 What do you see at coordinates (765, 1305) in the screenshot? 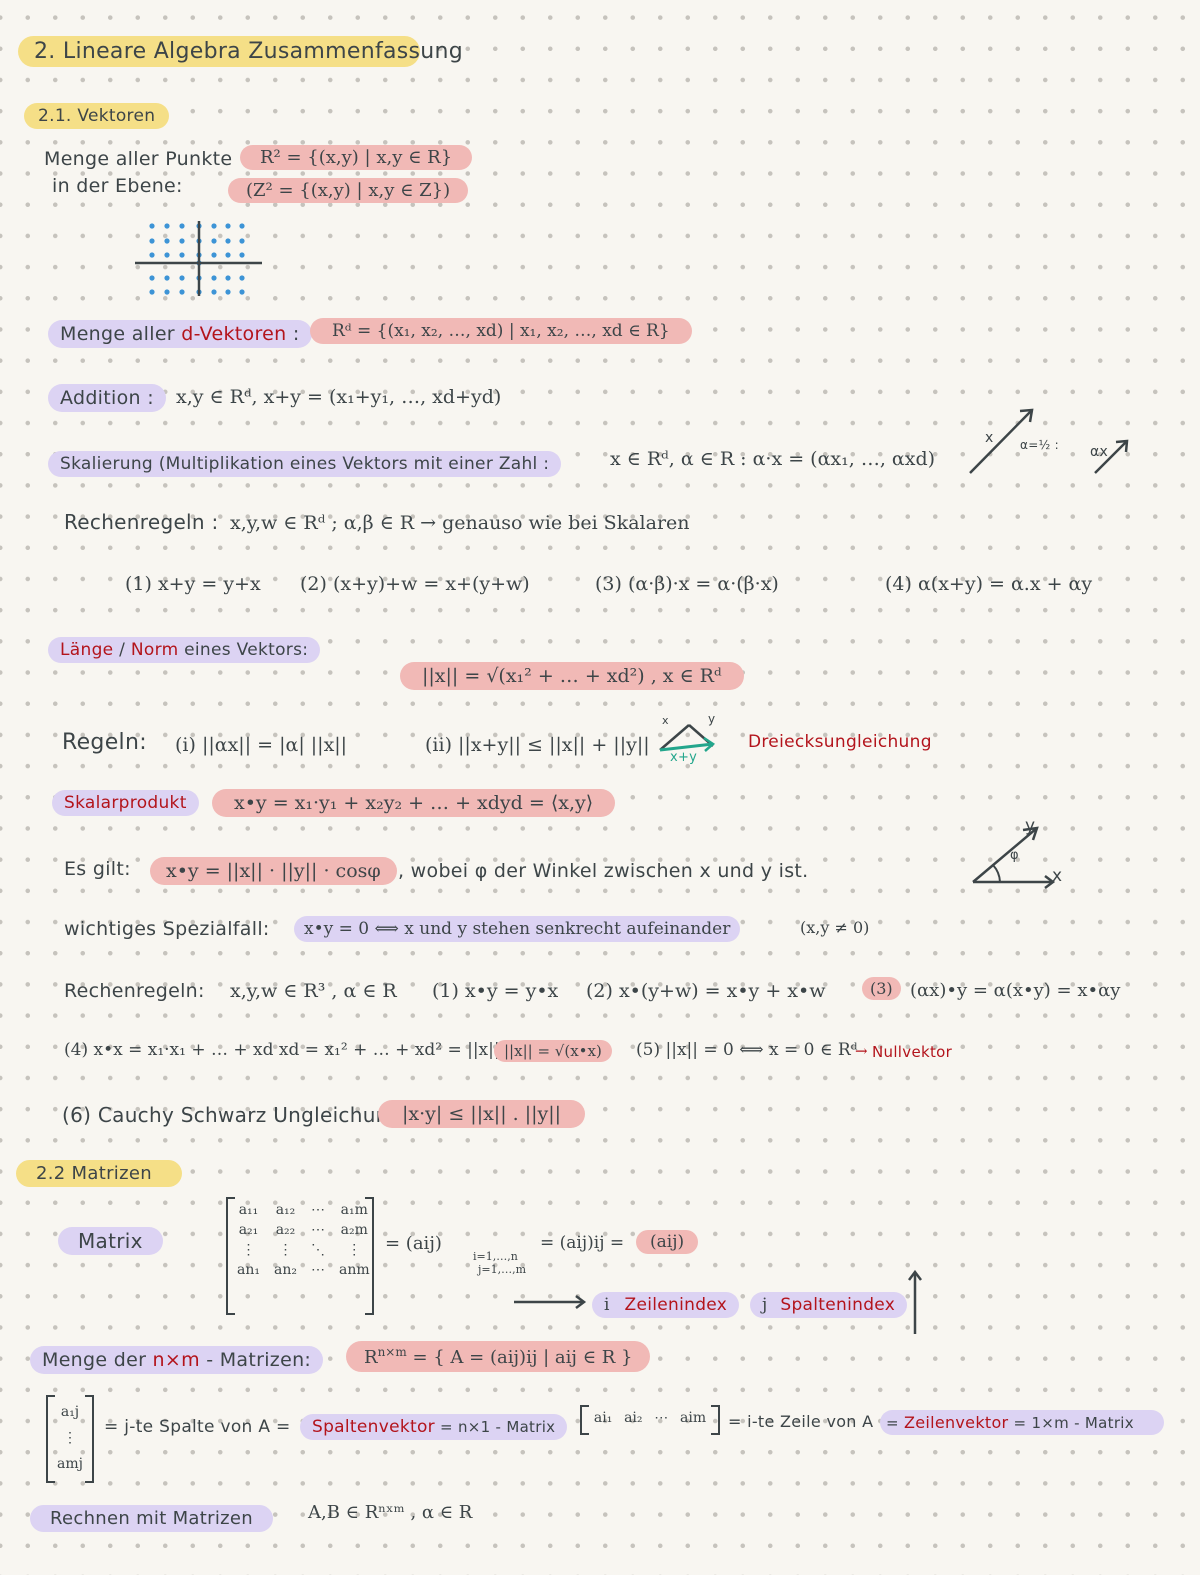
I see `col-index-letter: j` at bounding box center [765, 1305].